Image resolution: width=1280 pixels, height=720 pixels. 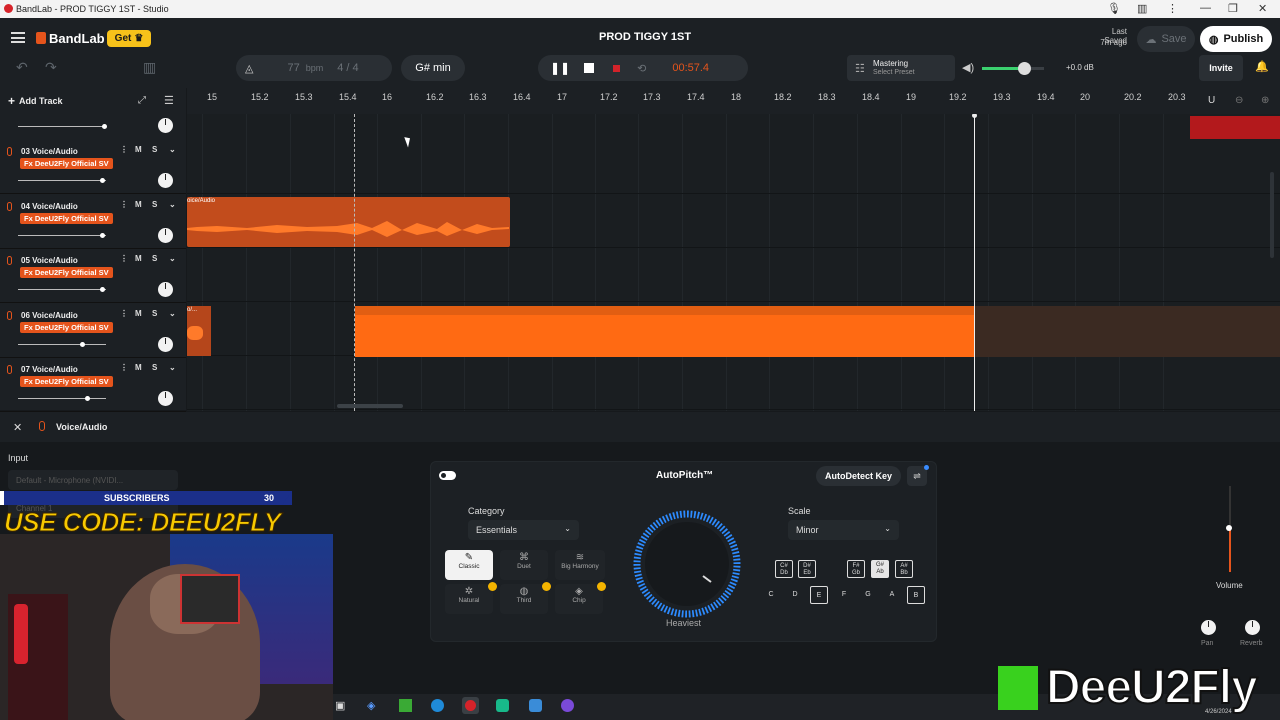 What do you see at coordinates (844, 595) in the screenshot?
I see `key-f: F` at bounding box center [844, 595].